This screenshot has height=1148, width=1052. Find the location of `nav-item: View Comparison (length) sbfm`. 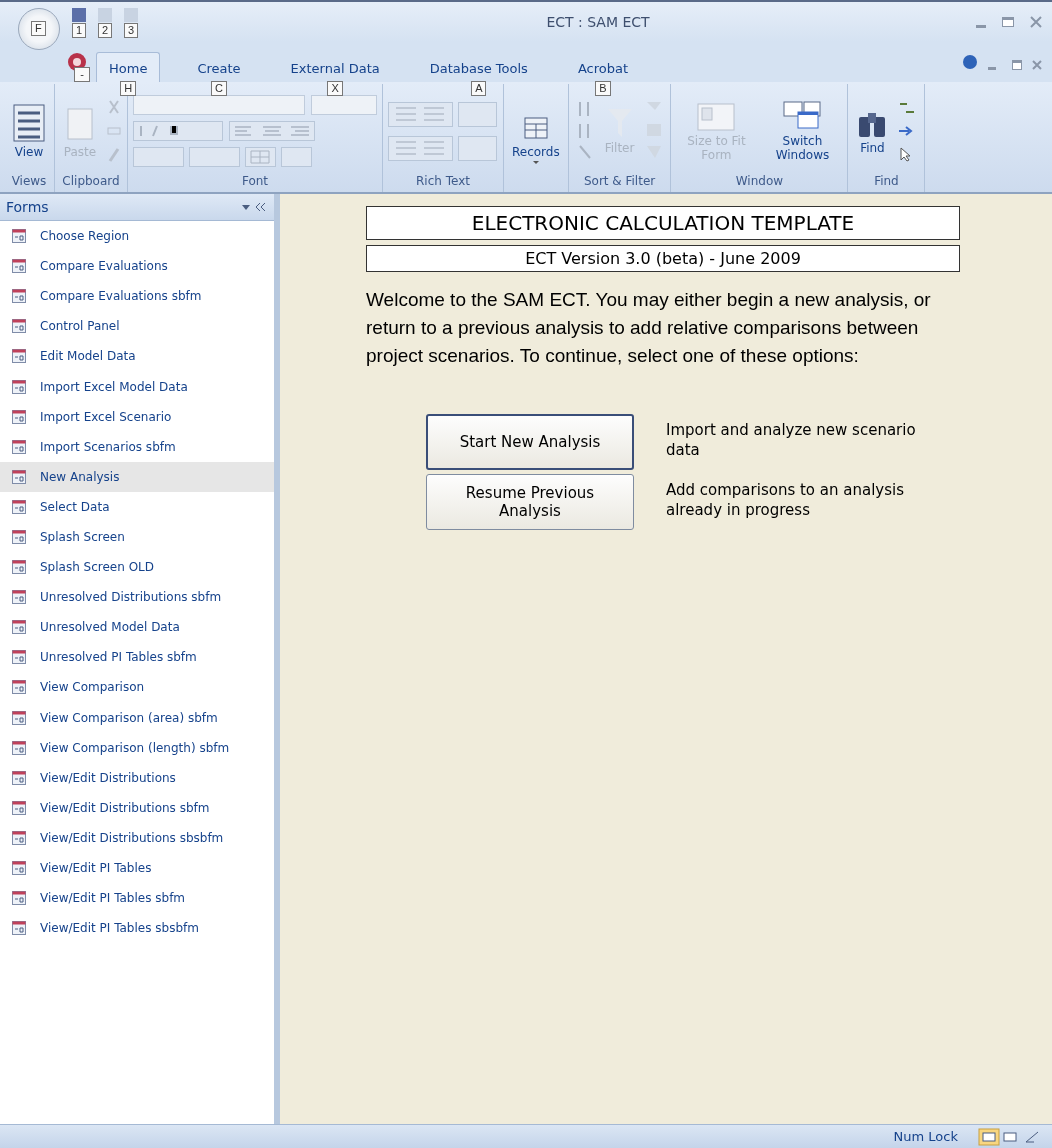

nav-item: View Comparison (length) sbfm is located at coordinates (137, 747).